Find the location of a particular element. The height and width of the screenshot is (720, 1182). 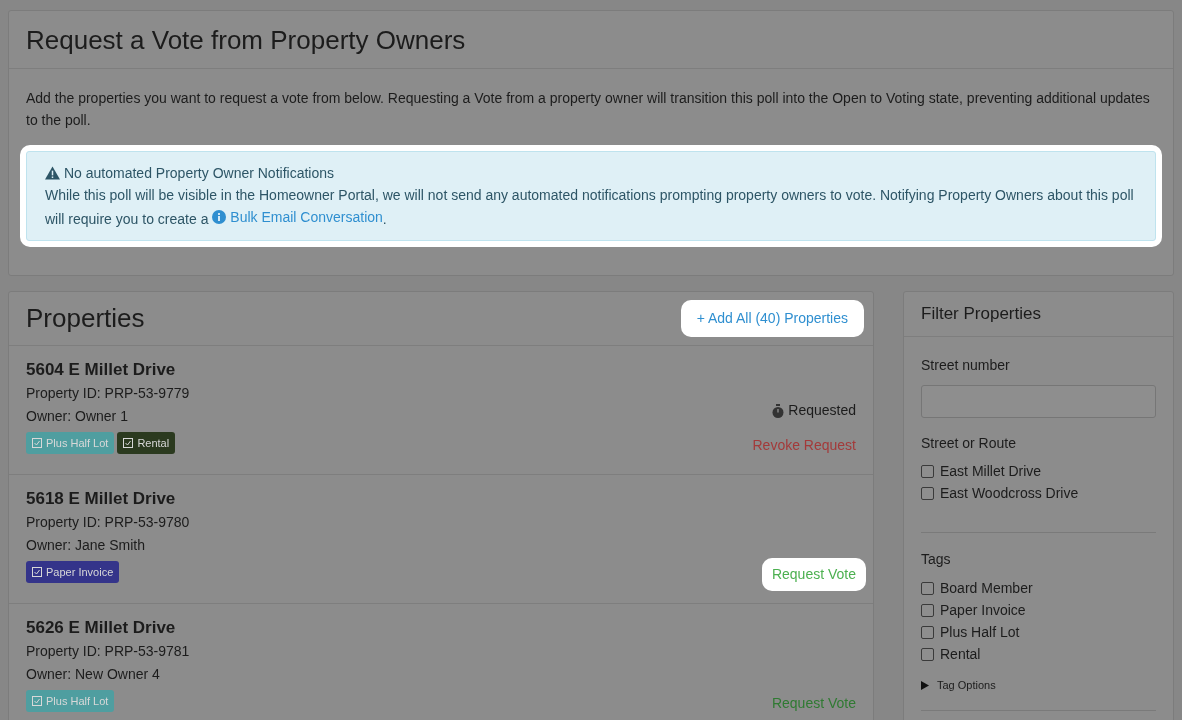

stopwatch-icon is located at coordinates (778, 410).